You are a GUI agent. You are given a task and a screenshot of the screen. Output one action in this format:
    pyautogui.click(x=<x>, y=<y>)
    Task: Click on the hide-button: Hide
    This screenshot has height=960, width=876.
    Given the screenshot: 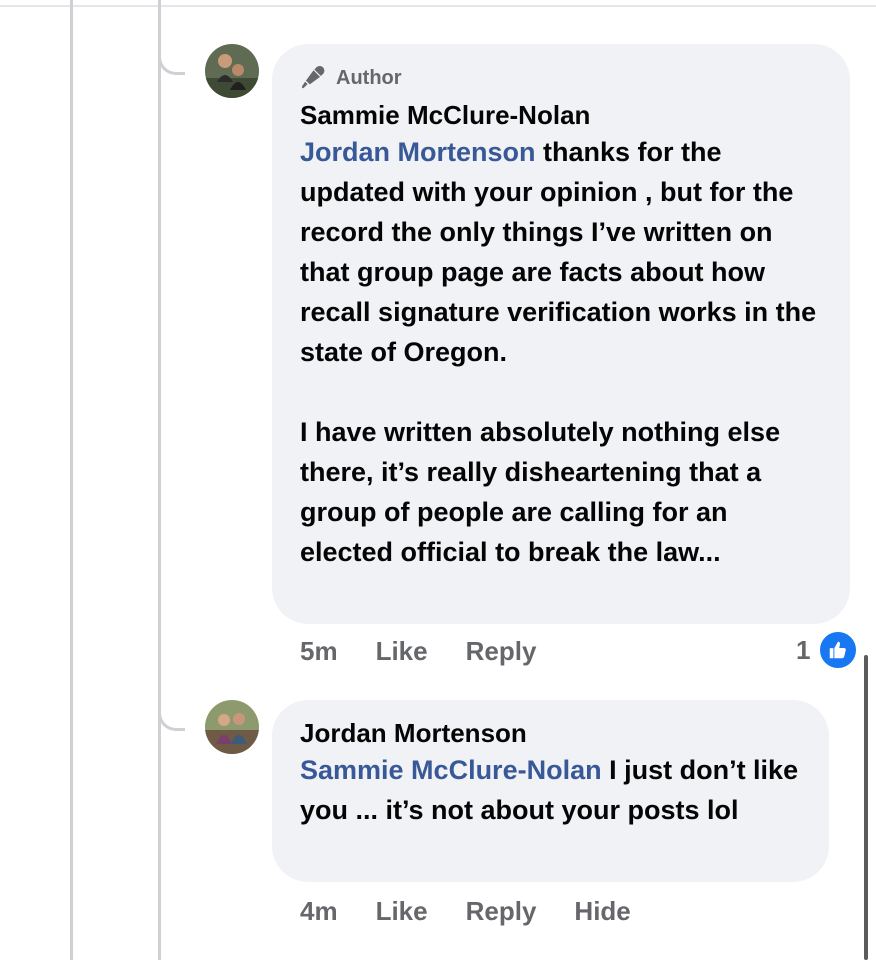 What is the action you would take?
    pyautogui.click(x=602, y=911)
    